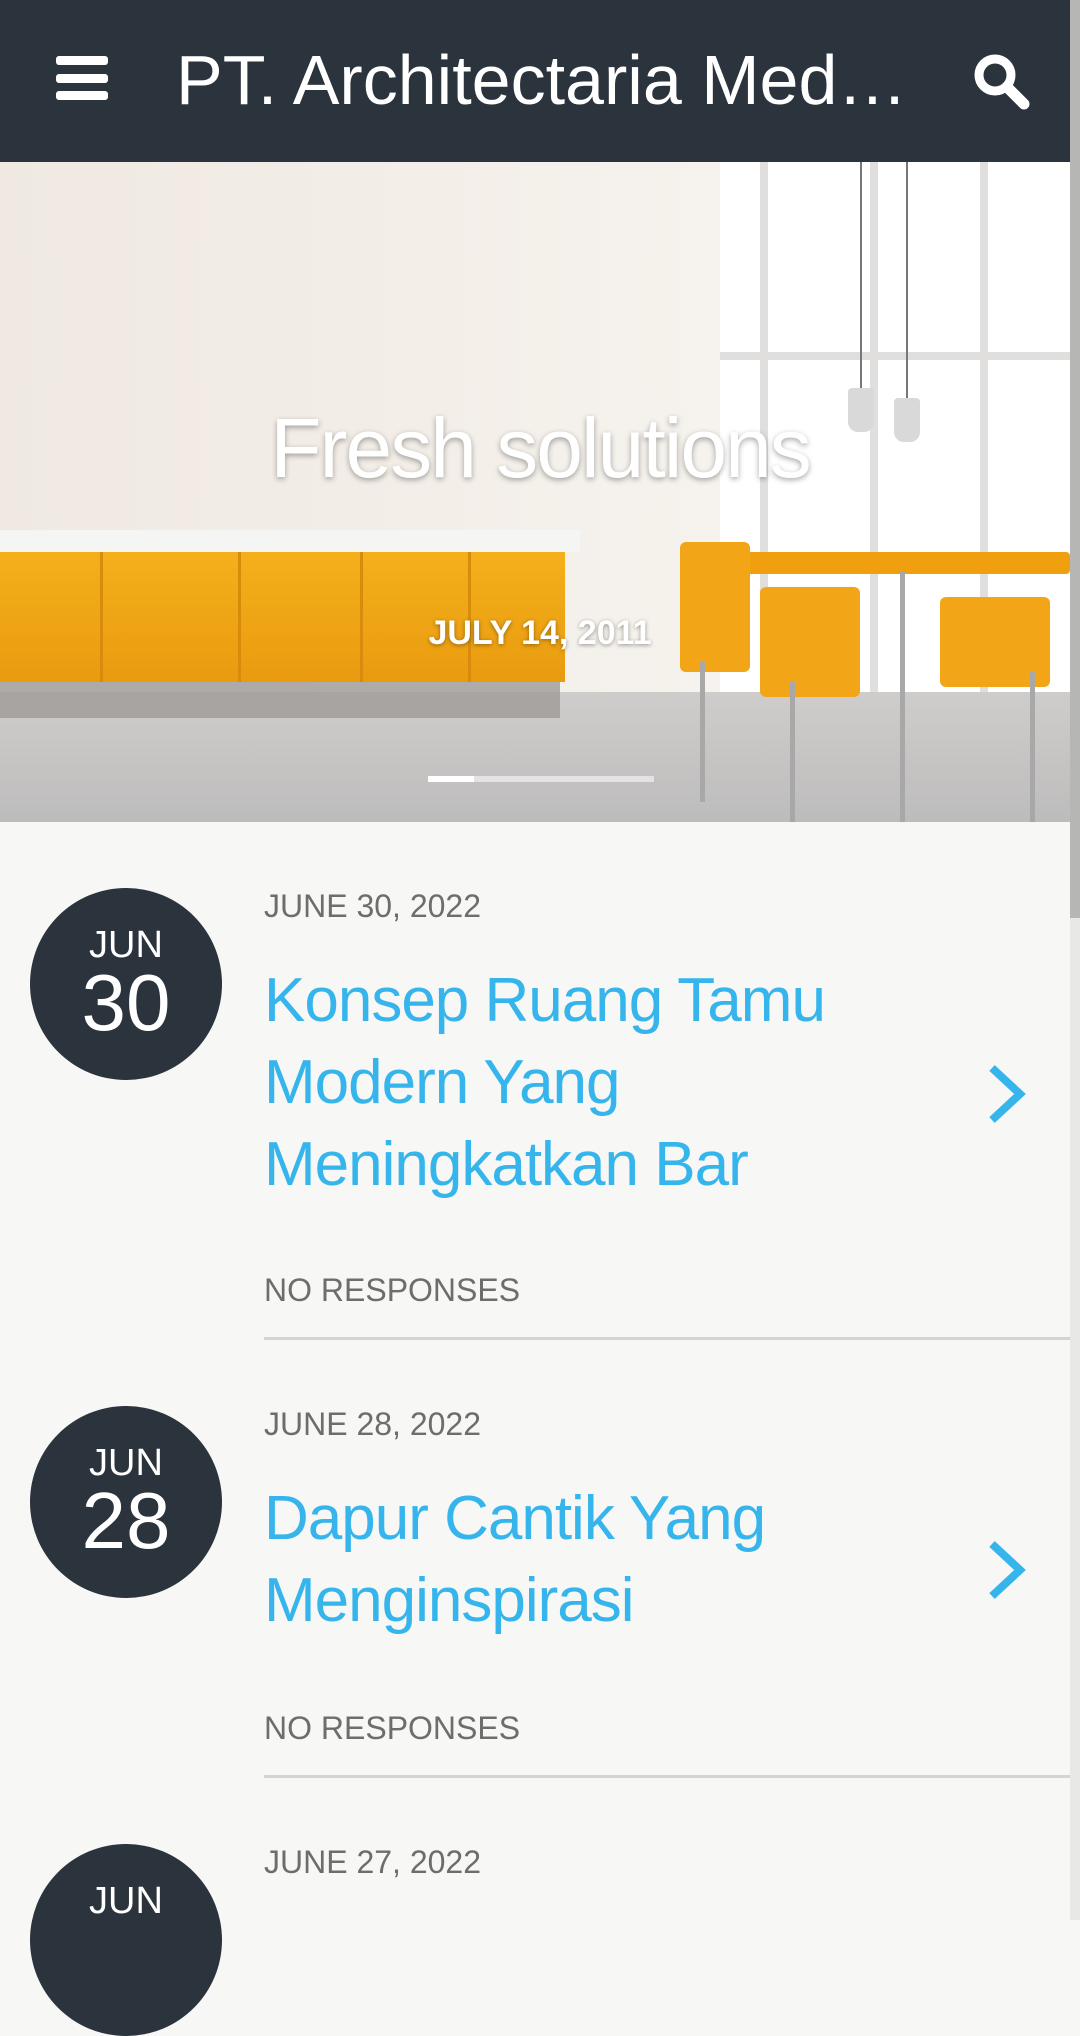 This screenshot has width=1080, height=2036. Describe the element at coordinates (1075, 960) in the screenshot. I see `scrollbar` at that location.